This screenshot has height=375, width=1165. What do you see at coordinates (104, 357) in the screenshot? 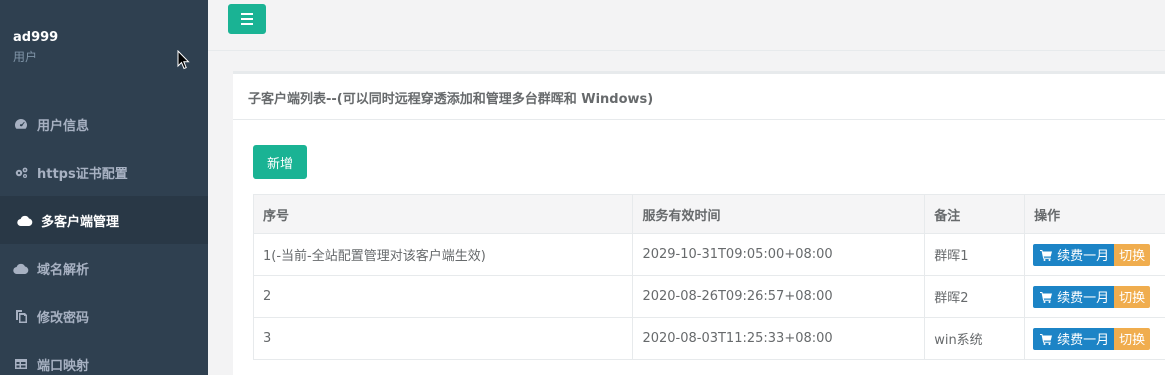
I see `sidebar-item-port-mapping: 端口映射` at bounding box center [104, 357].